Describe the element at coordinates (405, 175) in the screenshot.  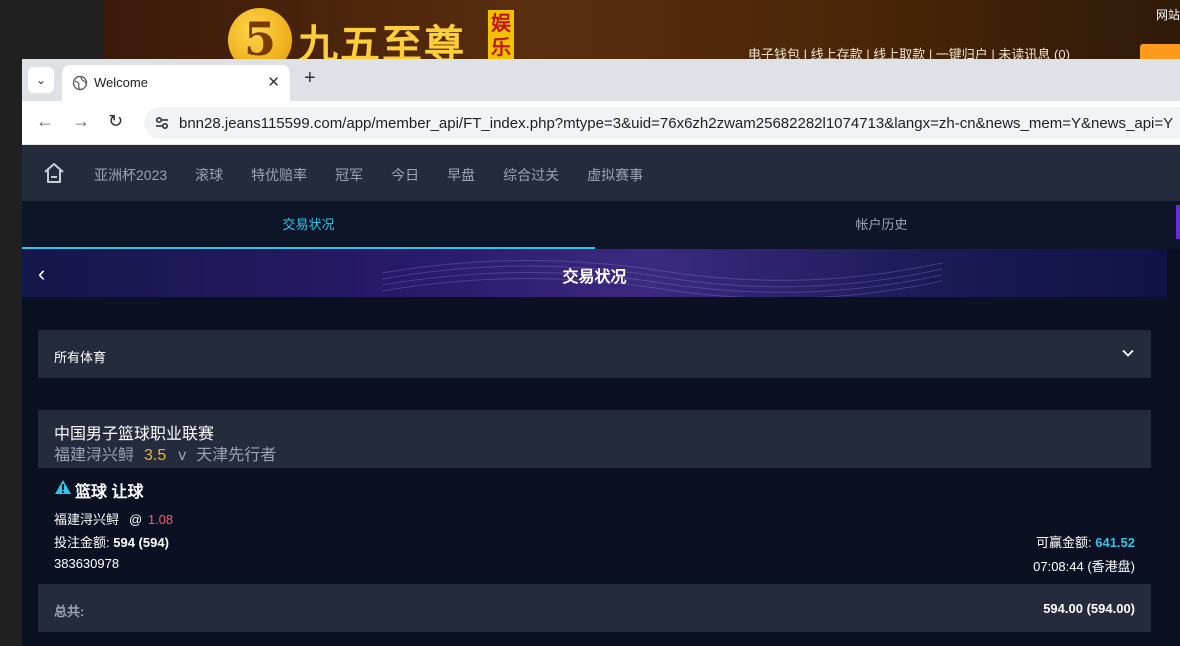
I see `nav-item-today: 今日` at that location.